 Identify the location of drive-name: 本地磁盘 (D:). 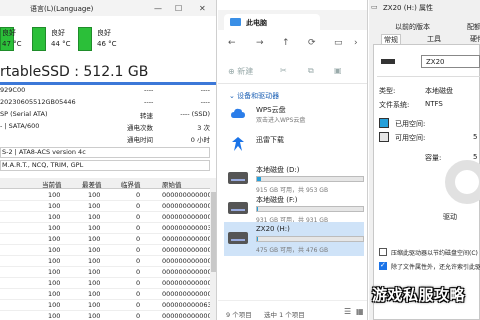
(278, 170).